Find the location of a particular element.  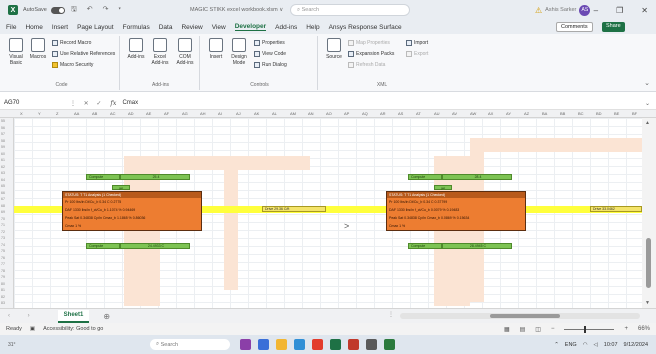

column-header: AW is located at coordinates (473, 114).